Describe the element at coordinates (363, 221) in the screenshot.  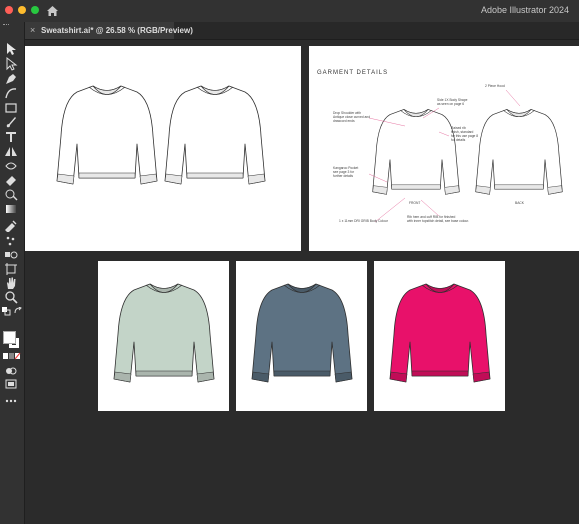
I see `callout-drawcord: 1 x 11mm DRI GRIB Body Colour` at that location.